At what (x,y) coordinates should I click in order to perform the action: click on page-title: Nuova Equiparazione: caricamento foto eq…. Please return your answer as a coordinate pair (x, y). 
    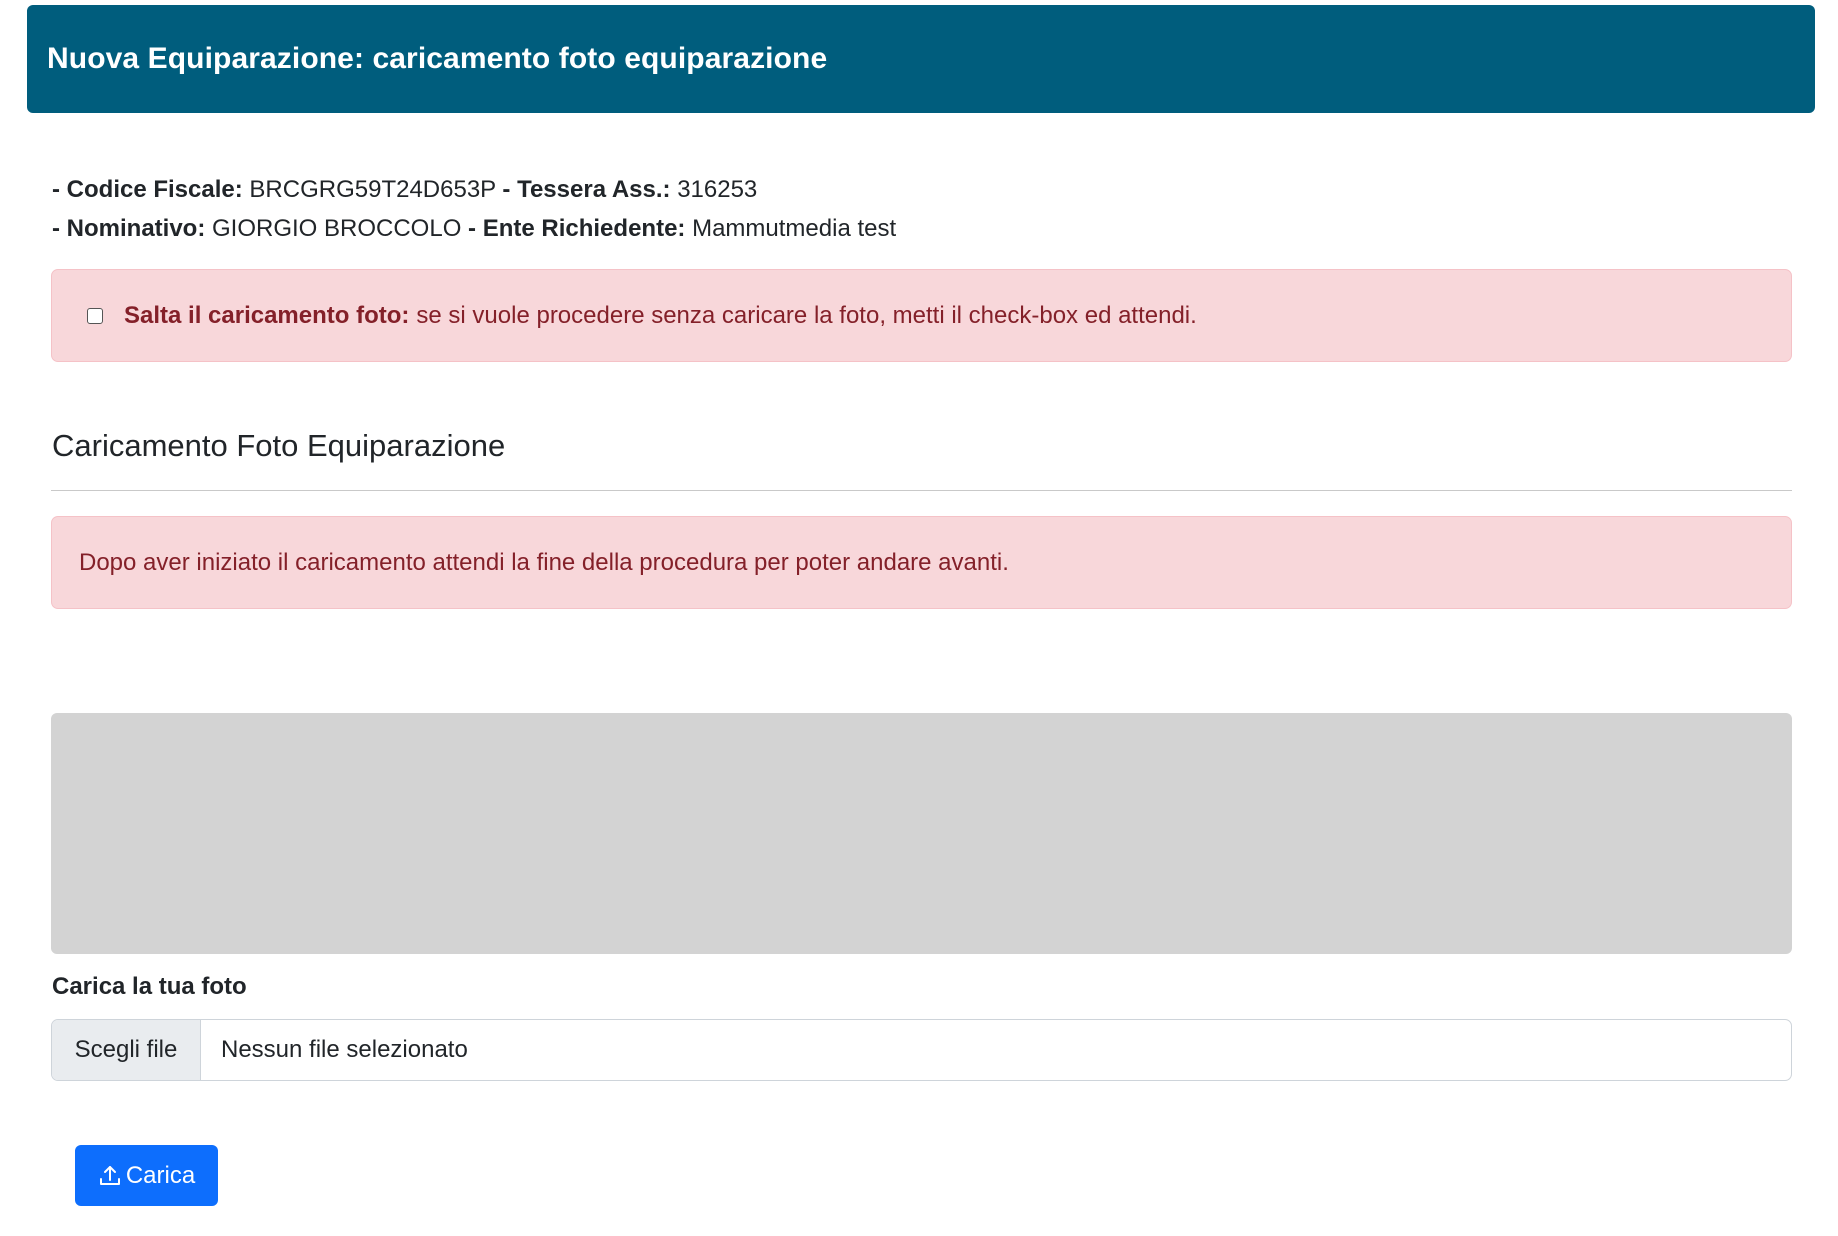
    Looking at the image, I should click on (437, 58).